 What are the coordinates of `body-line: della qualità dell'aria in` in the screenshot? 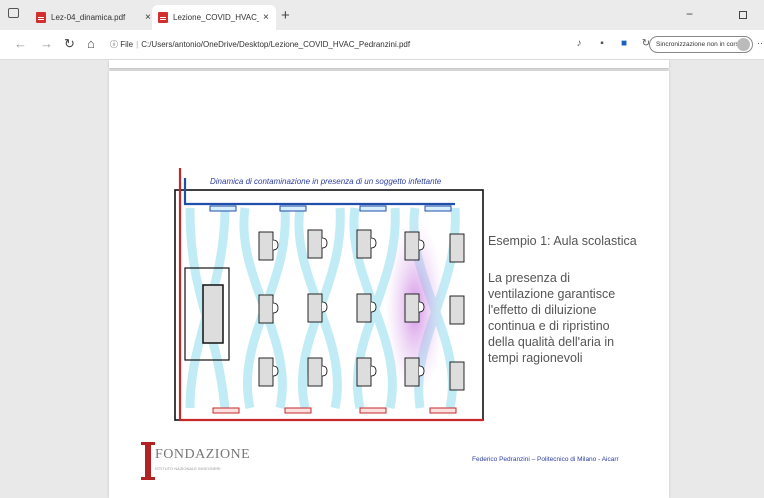 It's located at (551, 342).